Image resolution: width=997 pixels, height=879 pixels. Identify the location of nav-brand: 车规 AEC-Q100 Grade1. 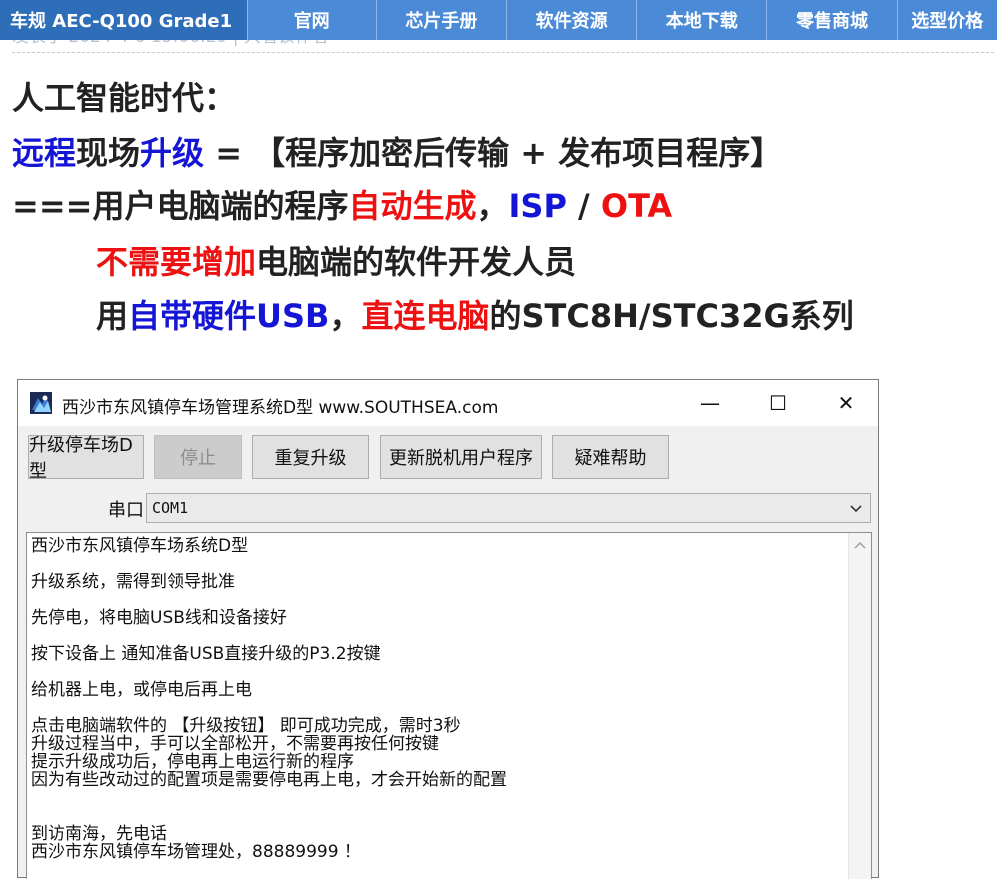
(123, 20).